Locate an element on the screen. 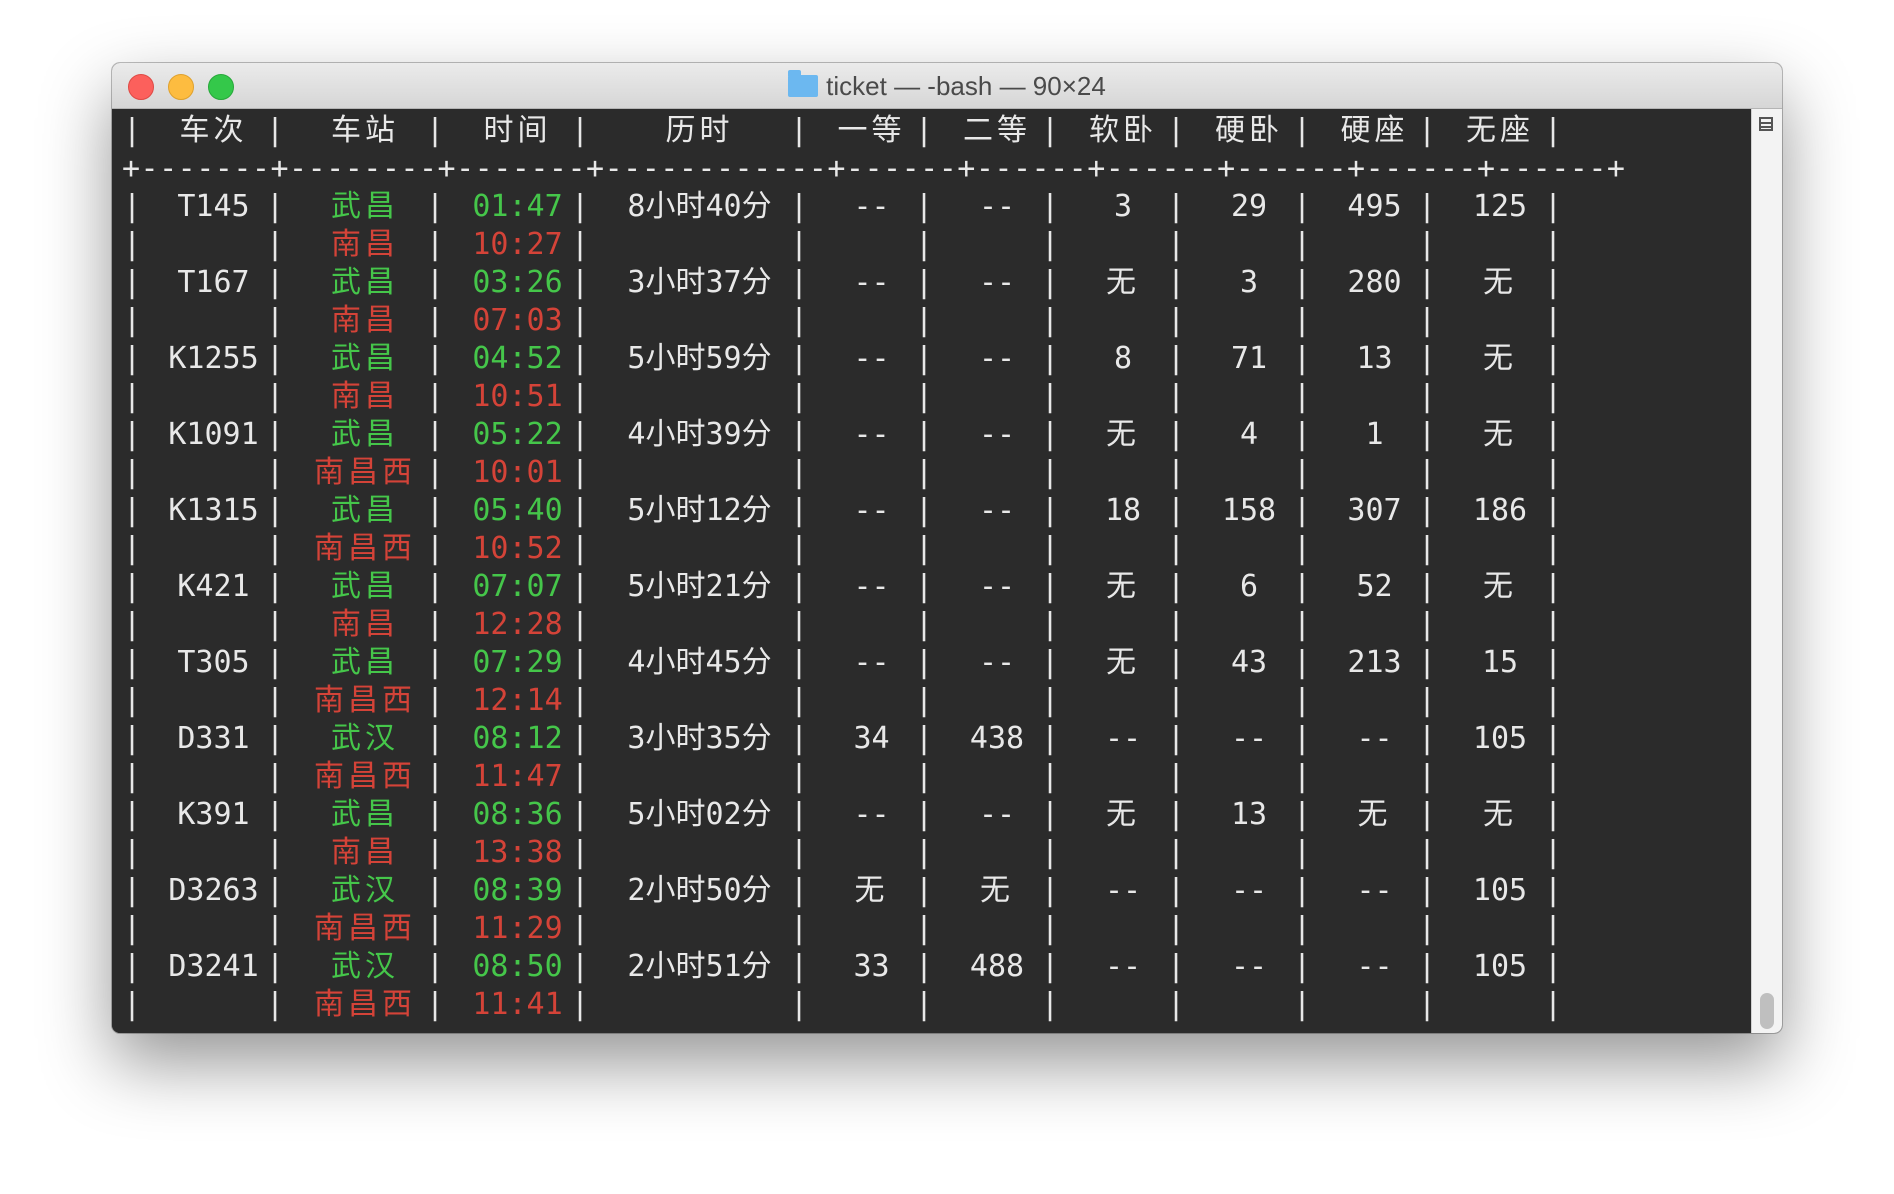  duration: 2小时50分 is located at coordinates (699, 890).